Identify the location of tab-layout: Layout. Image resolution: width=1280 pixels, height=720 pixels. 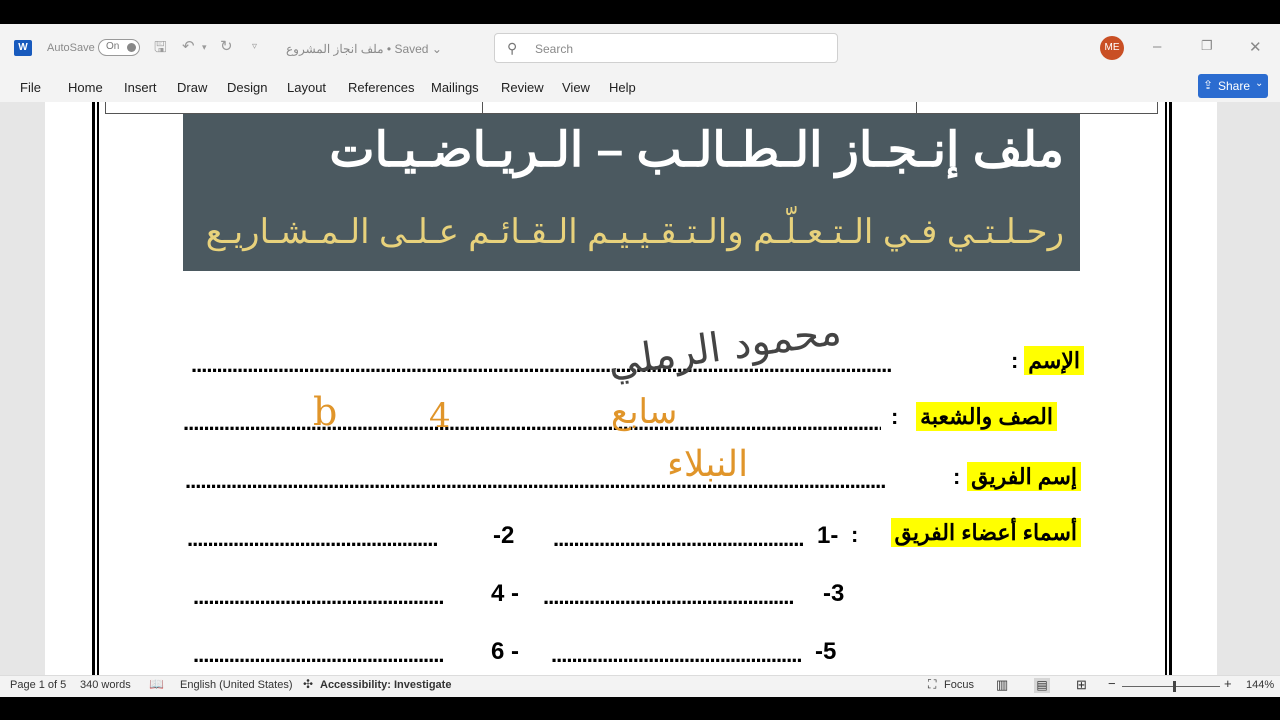
(306, 87).